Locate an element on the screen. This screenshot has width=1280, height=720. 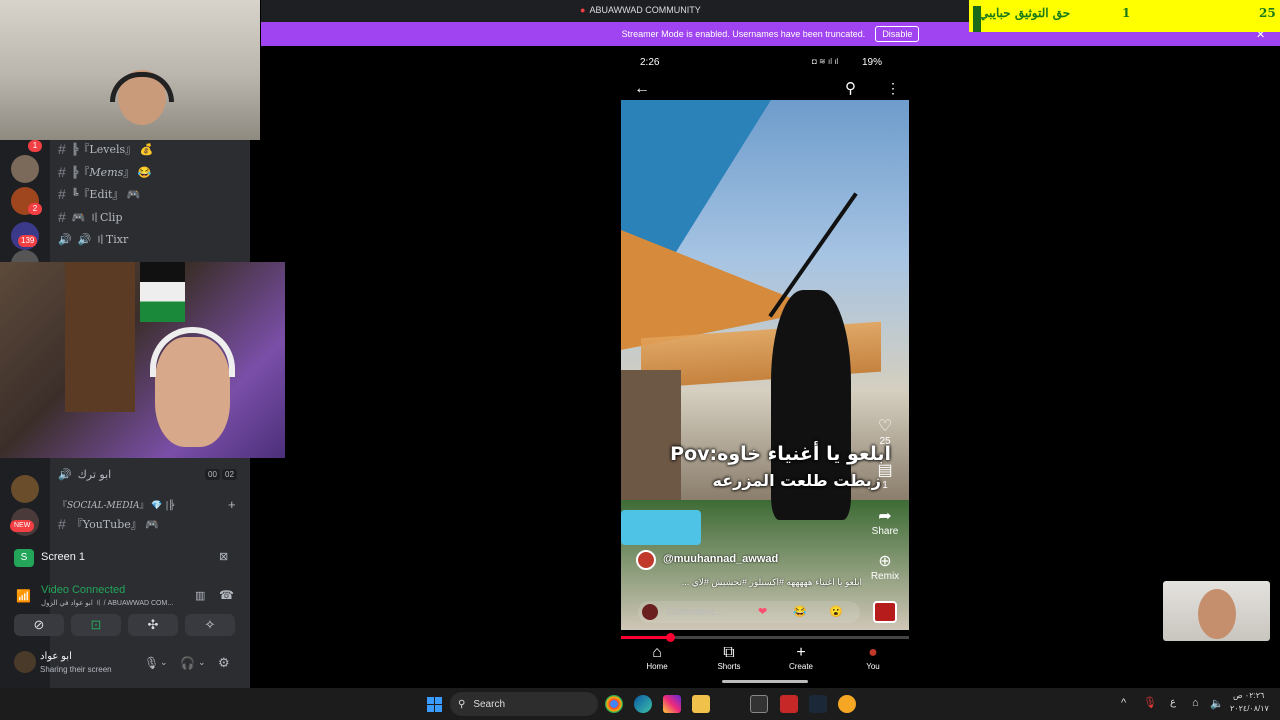
taskbar-search: ⚲ Search is located at coordinates (524, 704).